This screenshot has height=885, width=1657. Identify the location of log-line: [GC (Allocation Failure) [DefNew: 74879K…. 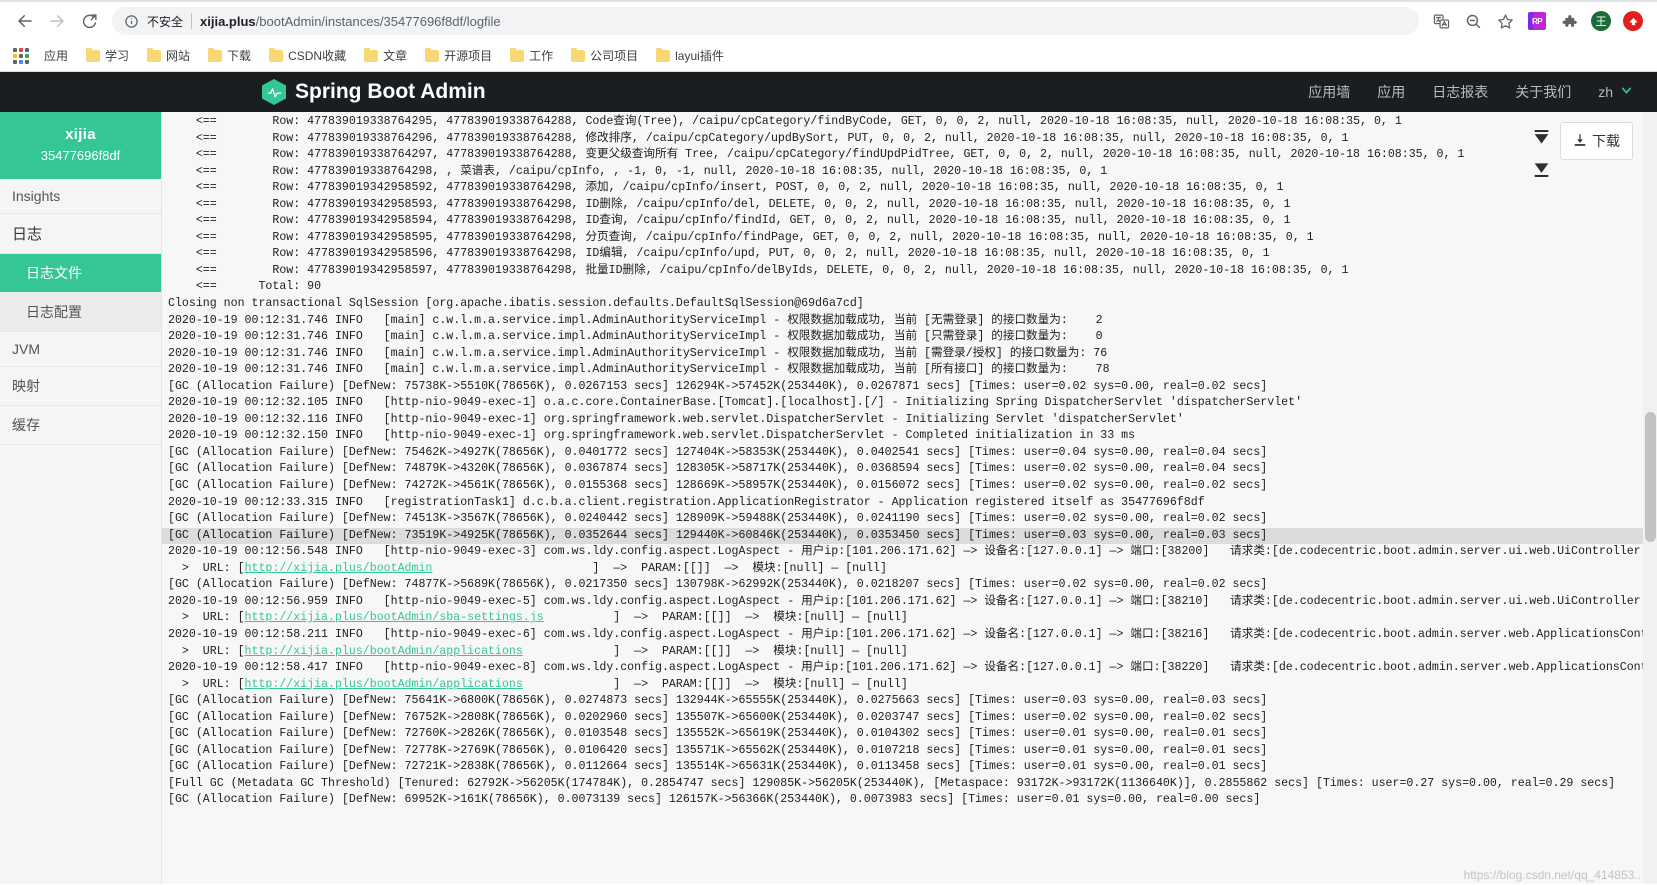
(718, 469).